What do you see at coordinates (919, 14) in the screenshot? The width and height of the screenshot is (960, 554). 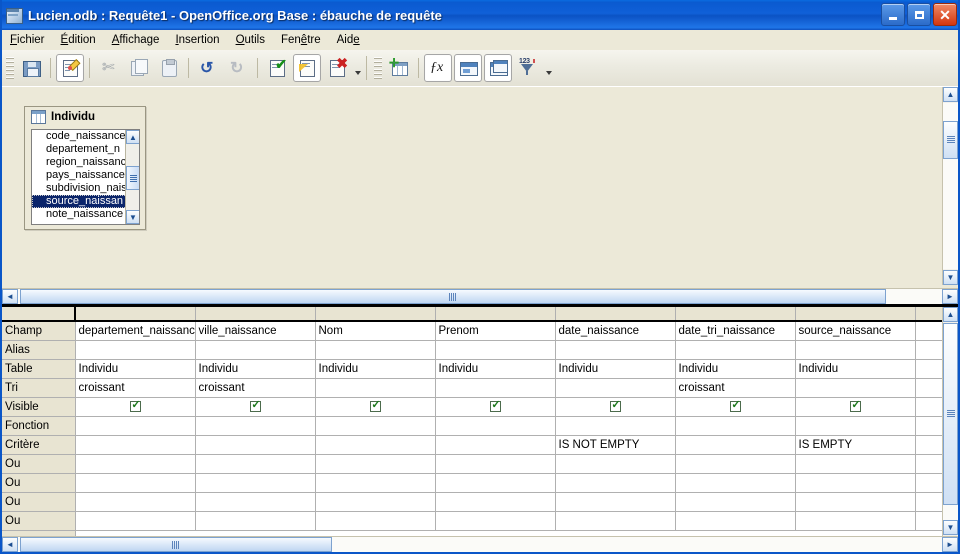 I see `maximize-button` at bounding box center [919, 14].